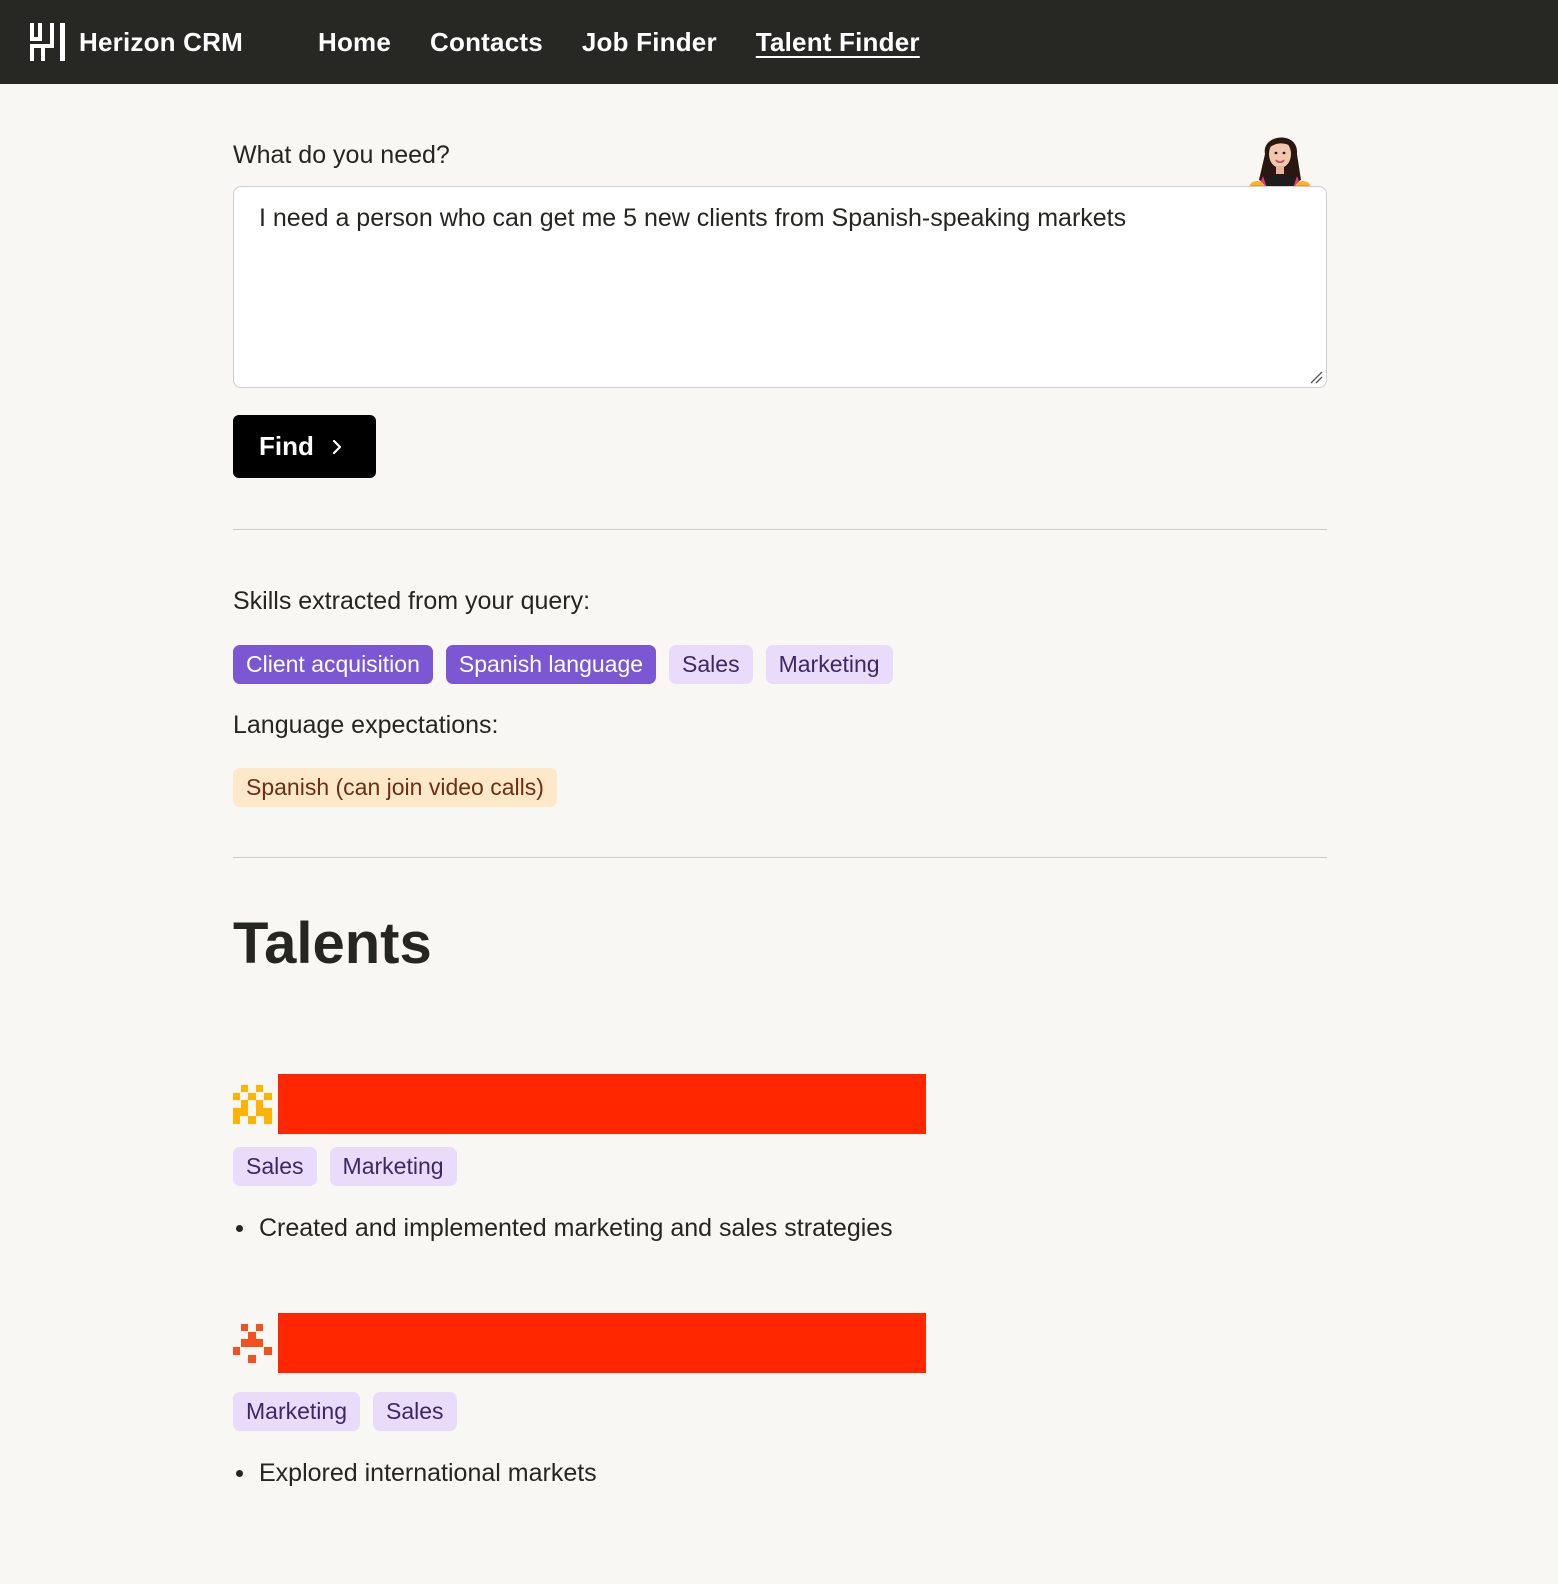  What do you see at coordinates (649, 42) in the screenshot?
I see `nav-item-job-finder: Job Finder` at bounding box center [649, 42].